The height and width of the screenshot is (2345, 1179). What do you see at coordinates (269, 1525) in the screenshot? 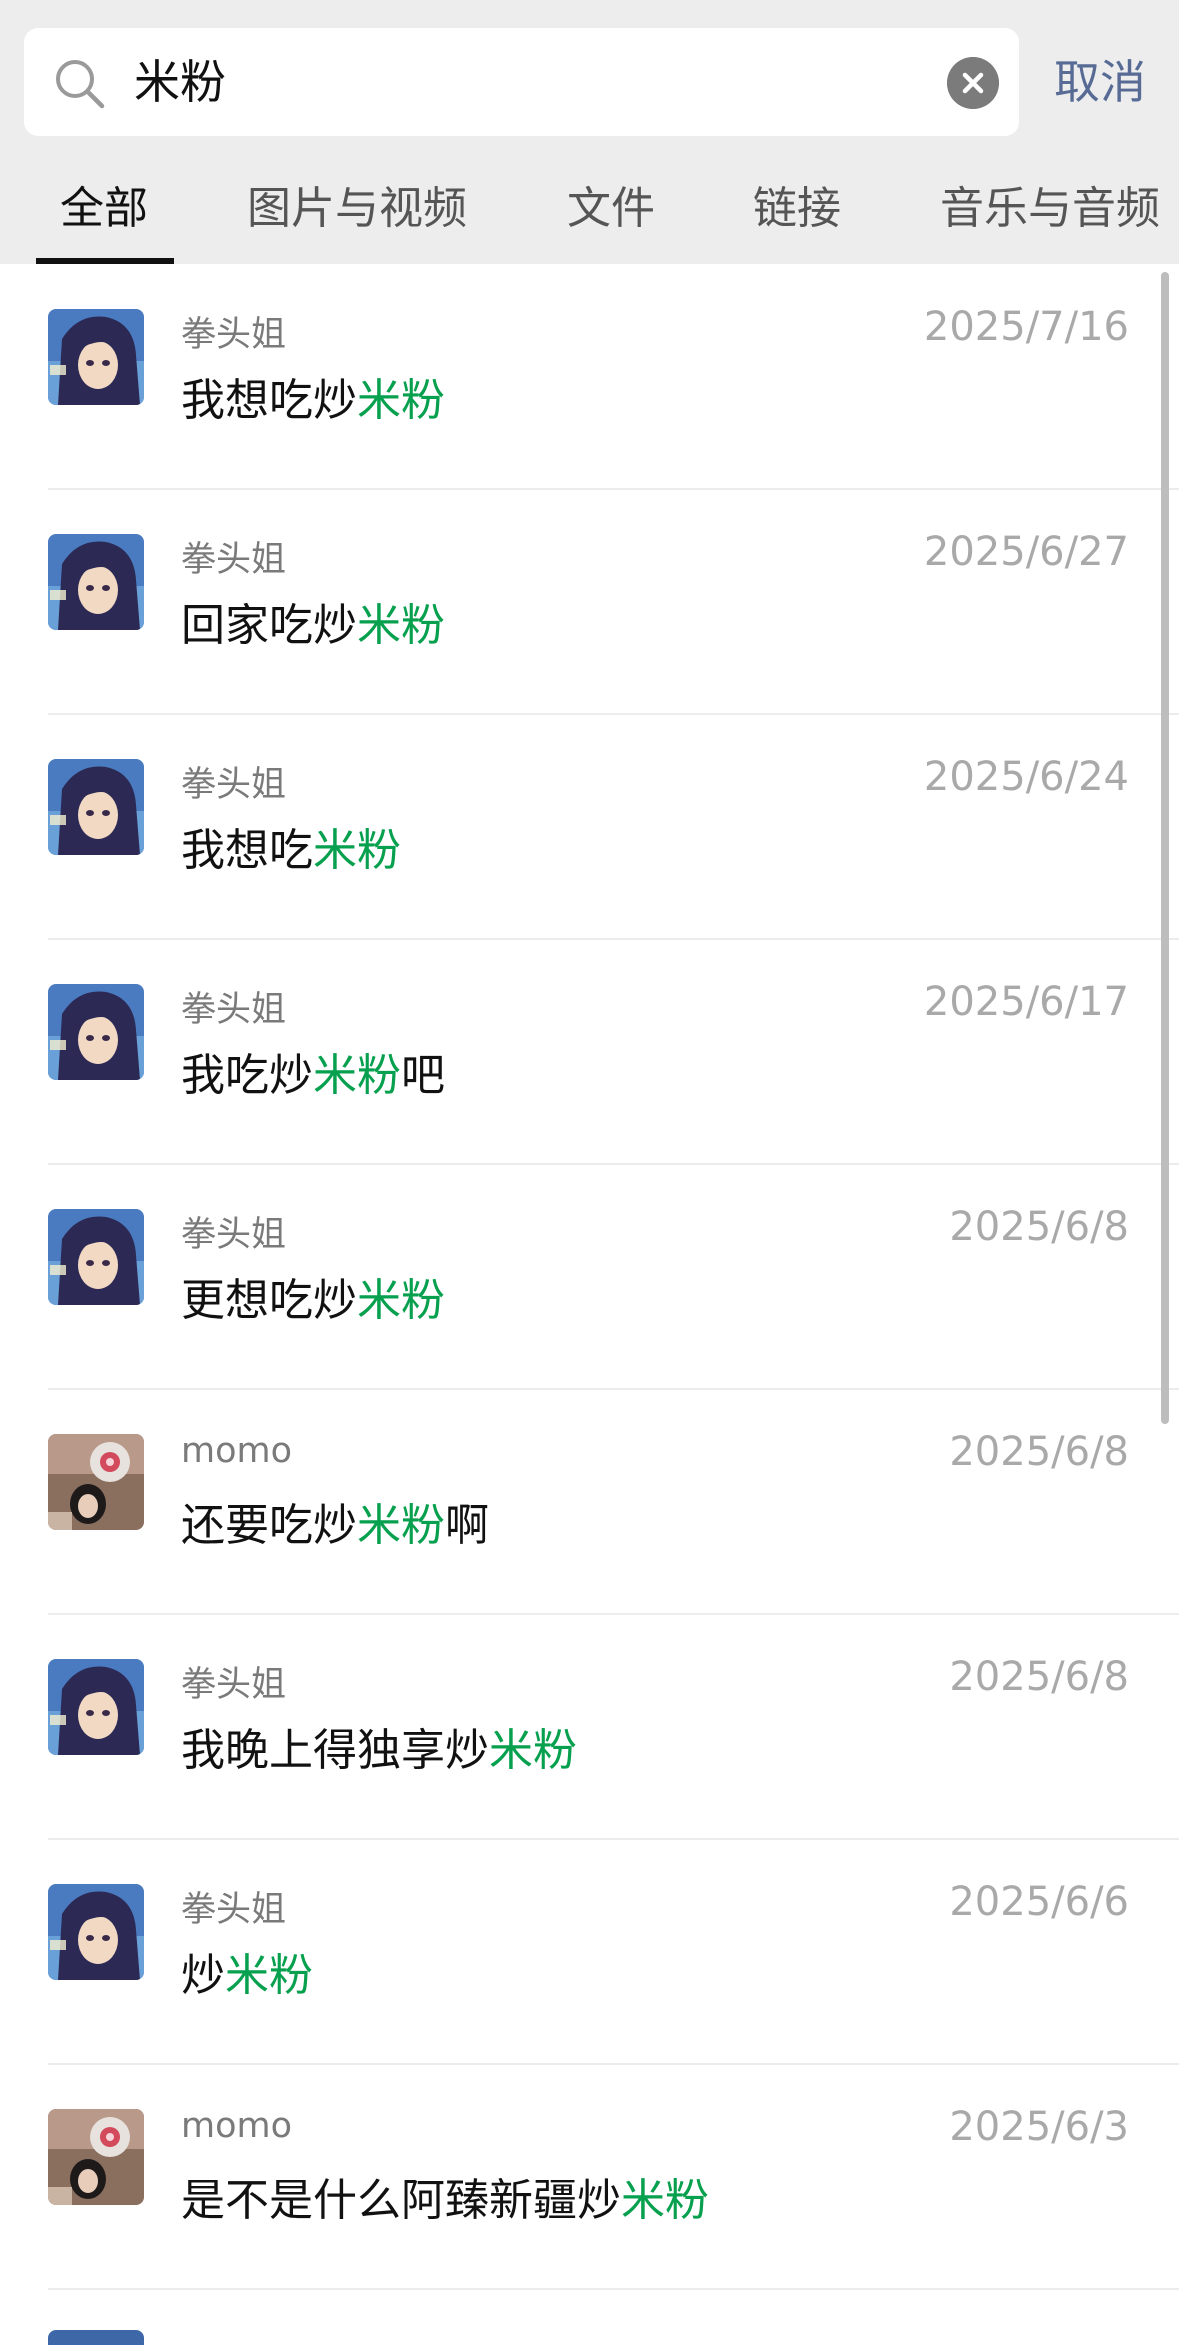
I see `snippet-text: 还要吃炒` at bounding box center [269, 1525].